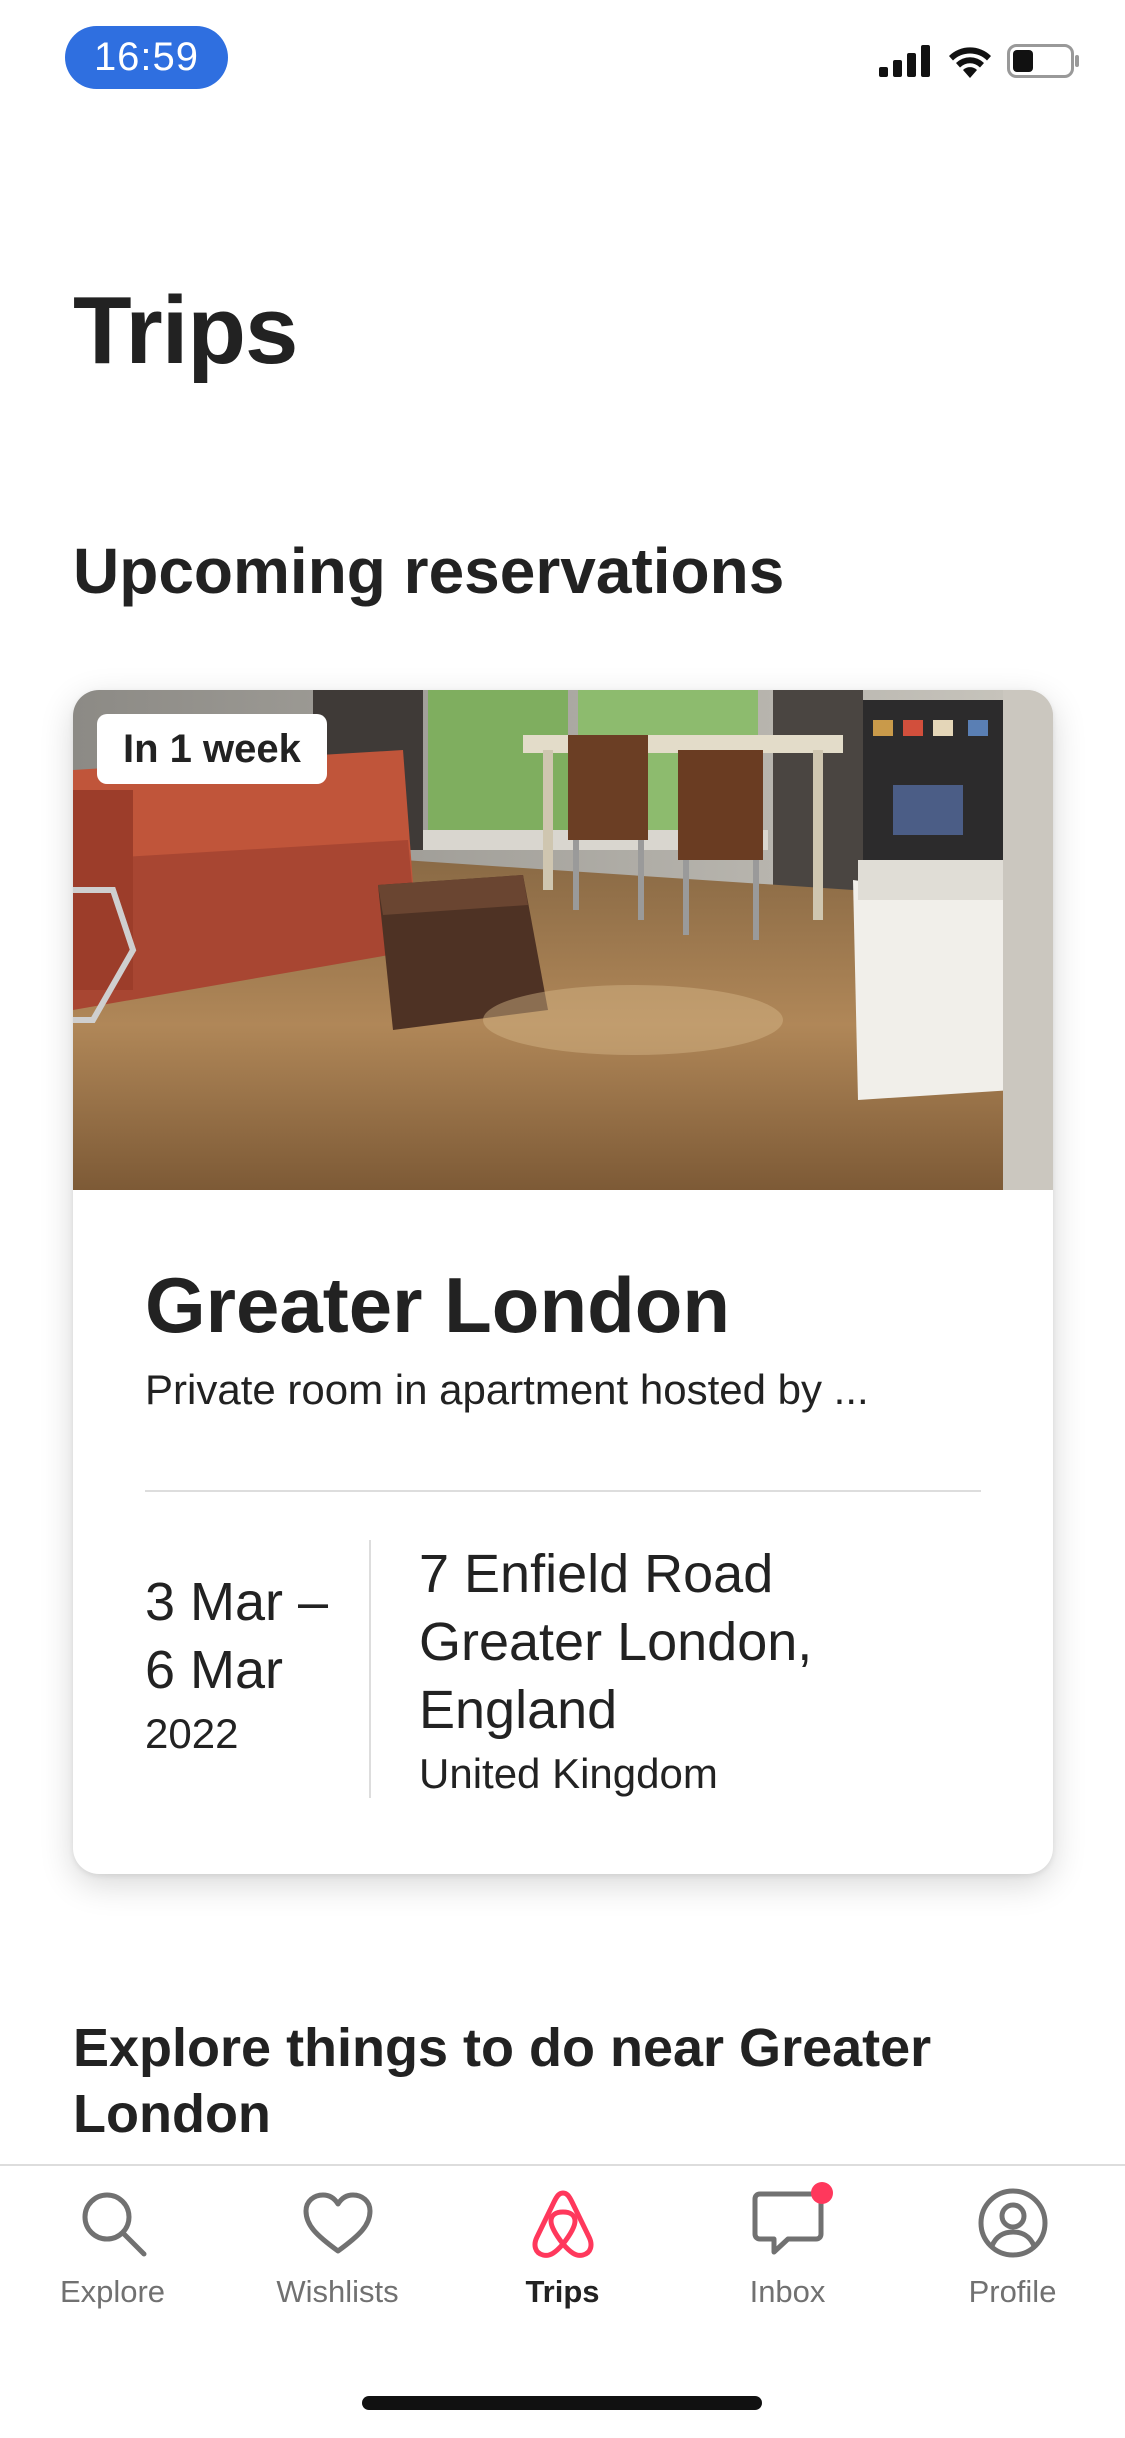 Image resolution: width=1125 pixels, height=2438 pixels. I want to click on search-icon, so click(113, 2223).